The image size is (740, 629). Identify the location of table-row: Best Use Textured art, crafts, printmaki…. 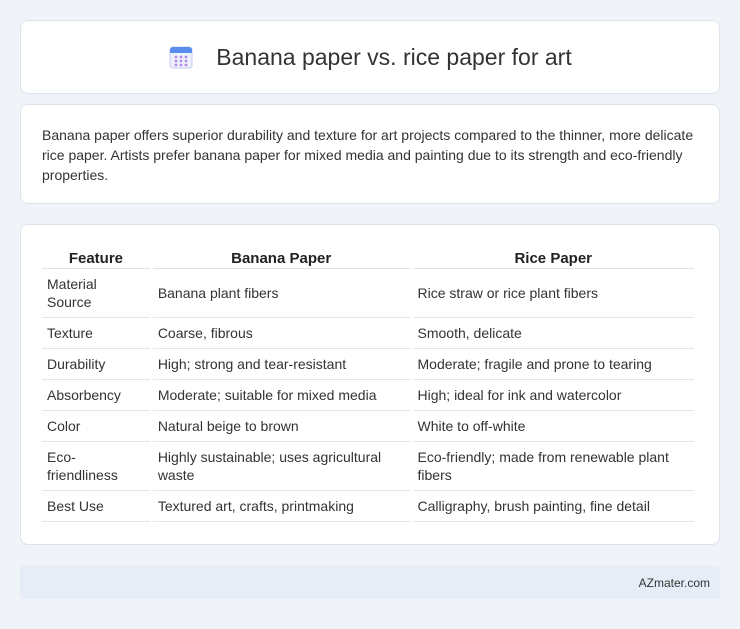
(368, 506).